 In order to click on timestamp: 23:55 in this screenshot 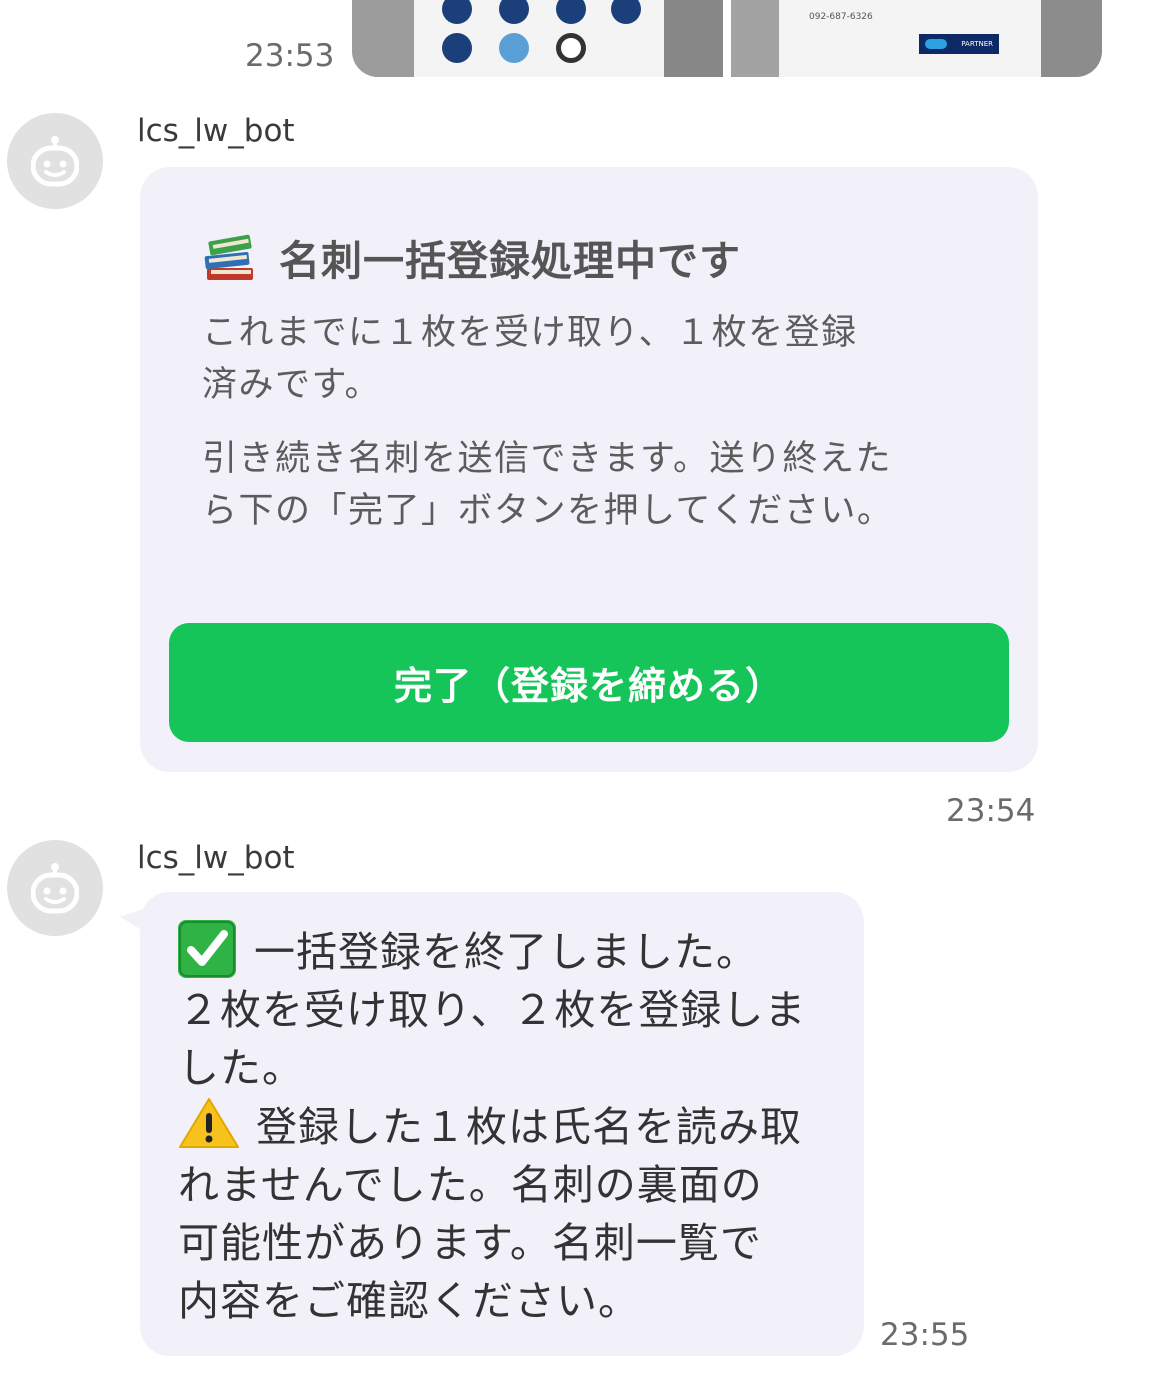, I will do `click(925, 1335)`.